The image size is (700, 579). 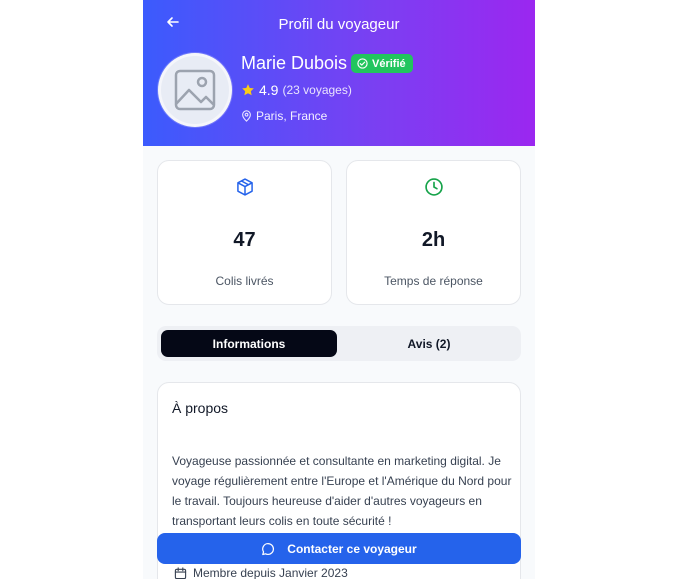 I want to click on stat-card-response-time: 2h Temps de réponse, so click(x=433, y=232).